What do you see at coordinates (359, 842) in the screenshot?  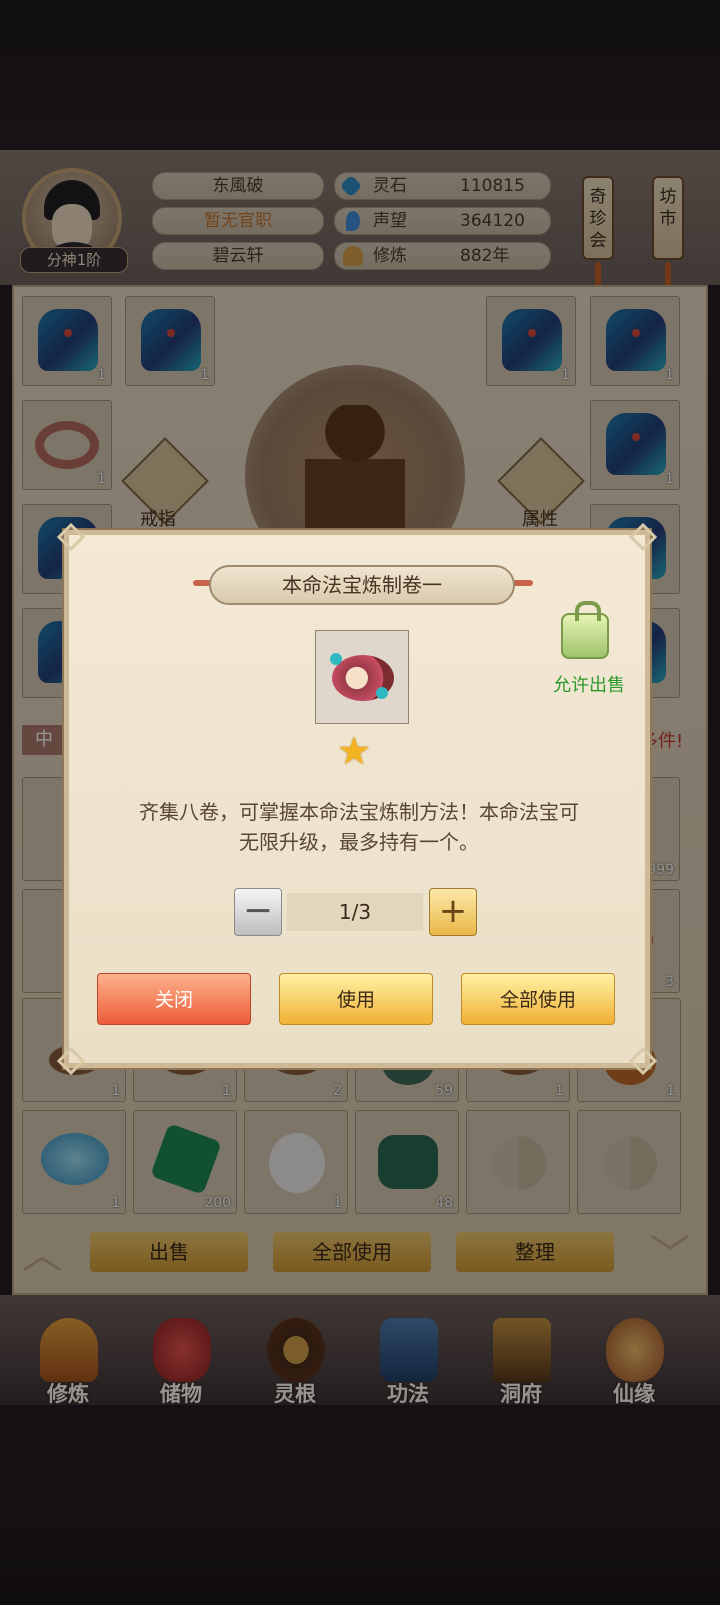 I see `description-line: 无限升级，最多持有一个。` at bounding box center [359, 842].